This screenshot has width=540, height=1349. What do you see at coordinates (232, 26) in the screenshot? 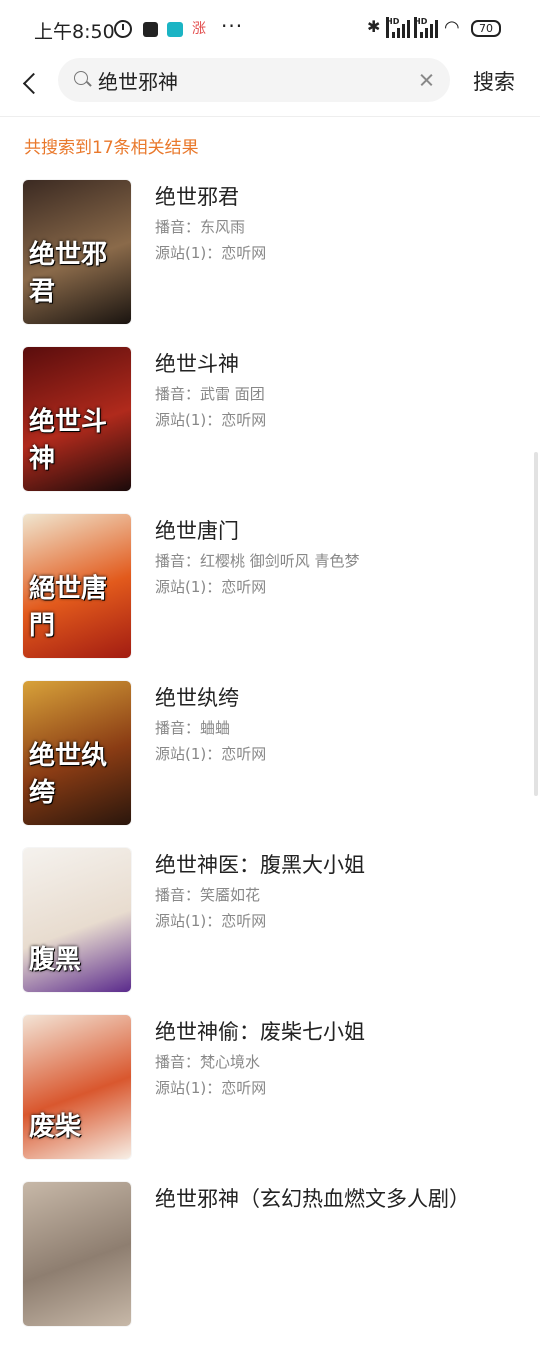
I see `more-notifications-icon: ···` at bounding box center [232, 26].